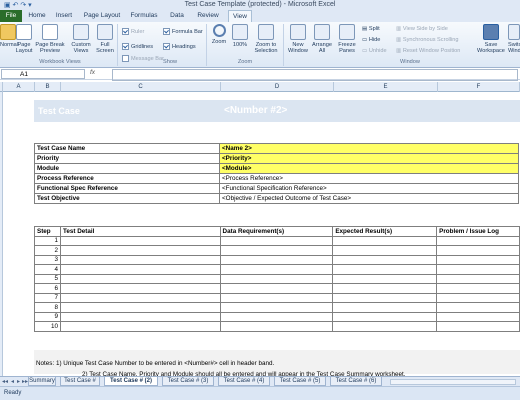 The width and height of the screenshot is (520, 400). What do you see at coordinates (43, 74) in the screenshot?
I see `name-box: A1` at bounding box center [43, 74].